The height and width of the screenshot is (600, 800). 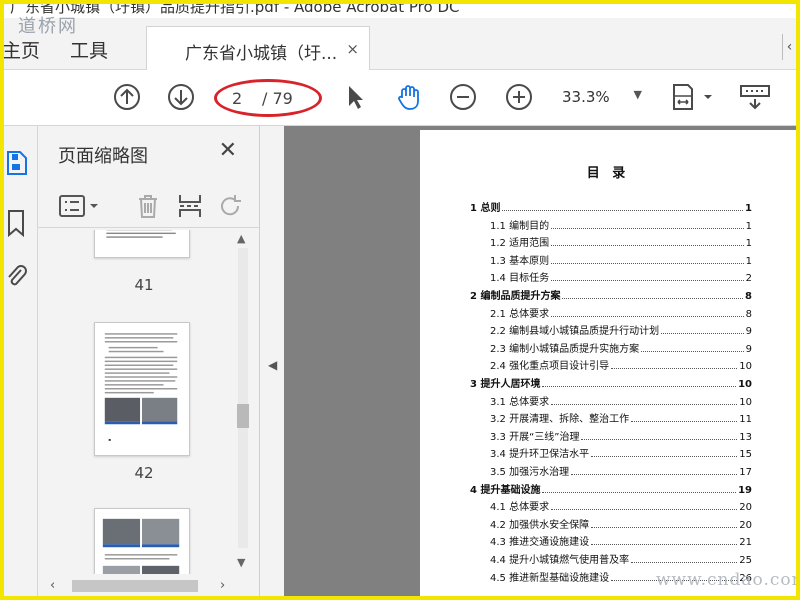 What do you see at coordinates (243, 416) in the screenshot?
I see `scrollbar-thumb` at bounding box center [243, 416].